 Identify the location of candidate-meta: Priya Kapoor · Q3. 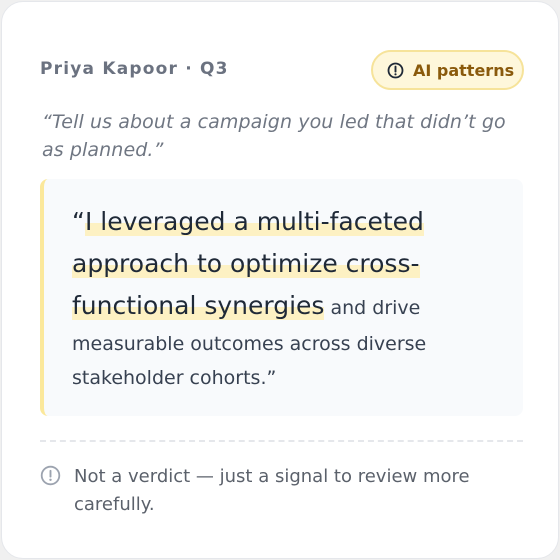
(134, 69).